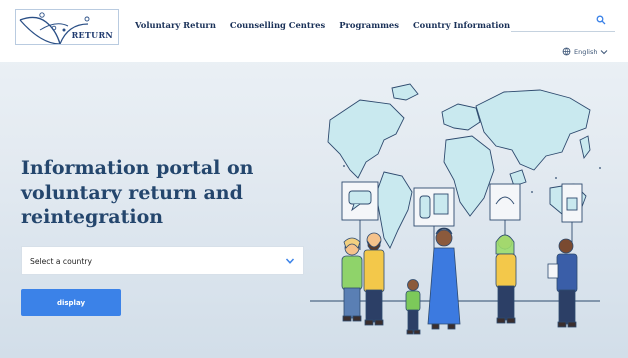 Image resolution: width=628 pixels, height=358 pixels. What do you see at coordinates (601, 20) in the screenshot?
I see `search-icon` at bounding box center [601, 20].